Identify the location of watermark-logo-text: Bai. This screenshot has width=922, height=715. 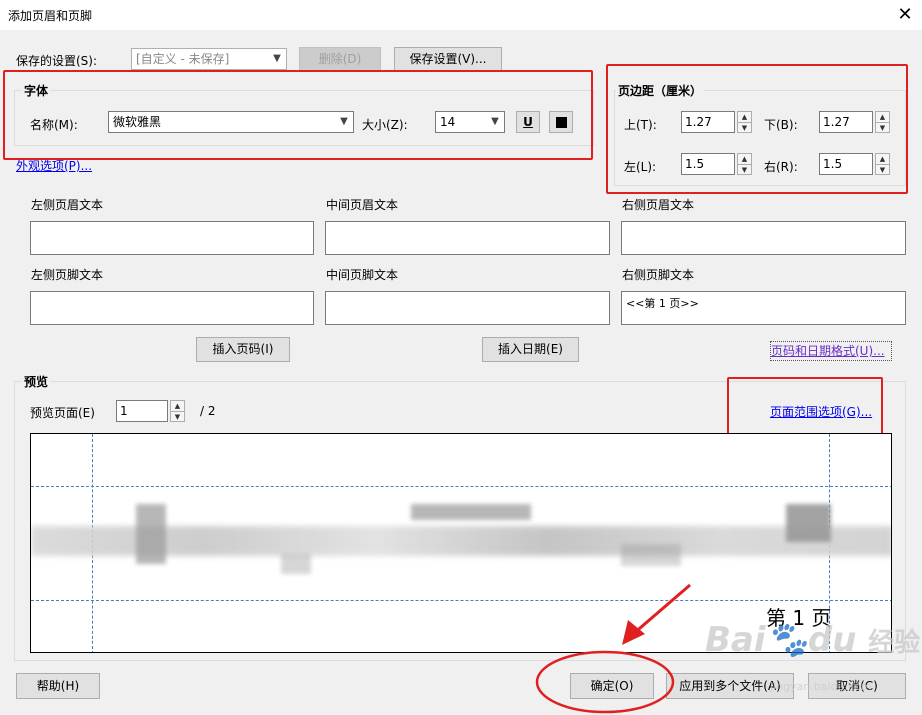
(735, 640).